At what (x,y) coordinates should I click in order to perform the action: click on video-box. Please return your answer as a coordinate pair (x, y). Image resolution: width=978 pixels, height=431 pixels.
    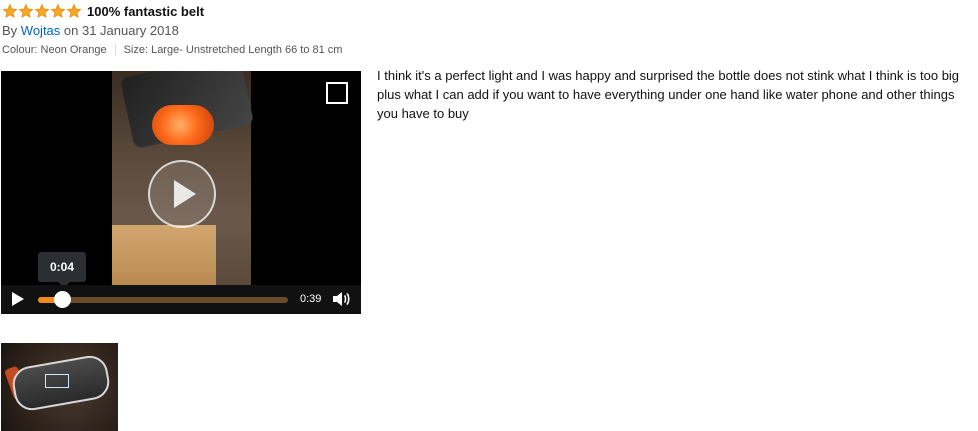
    Looking at the image, I should click on (164, 255).